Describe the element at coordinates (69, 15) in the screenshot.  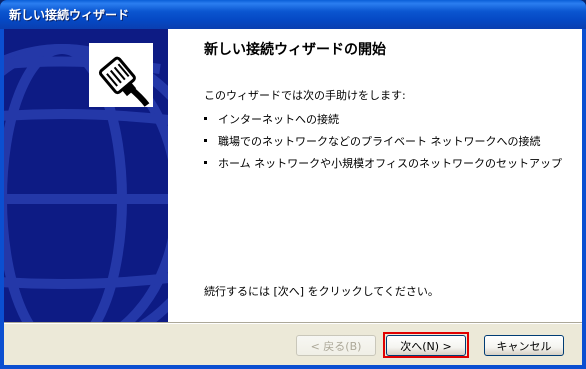
I see `window-title: 新しい接続ウィザード` at that location.